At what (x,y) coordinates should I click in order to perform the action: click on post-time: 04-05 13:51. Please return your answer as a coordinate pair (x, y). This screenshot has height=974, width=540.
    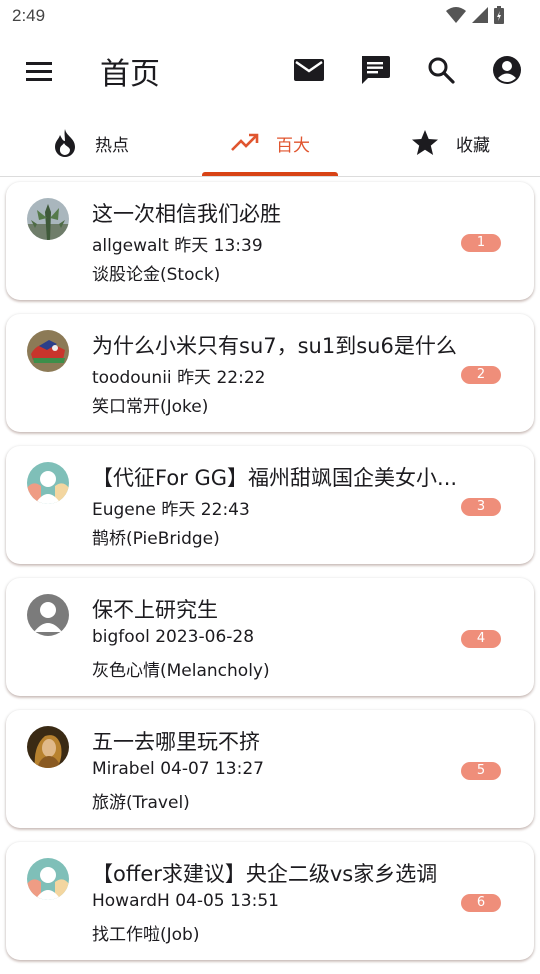
    Looking at the image, I should click on (227, 901).